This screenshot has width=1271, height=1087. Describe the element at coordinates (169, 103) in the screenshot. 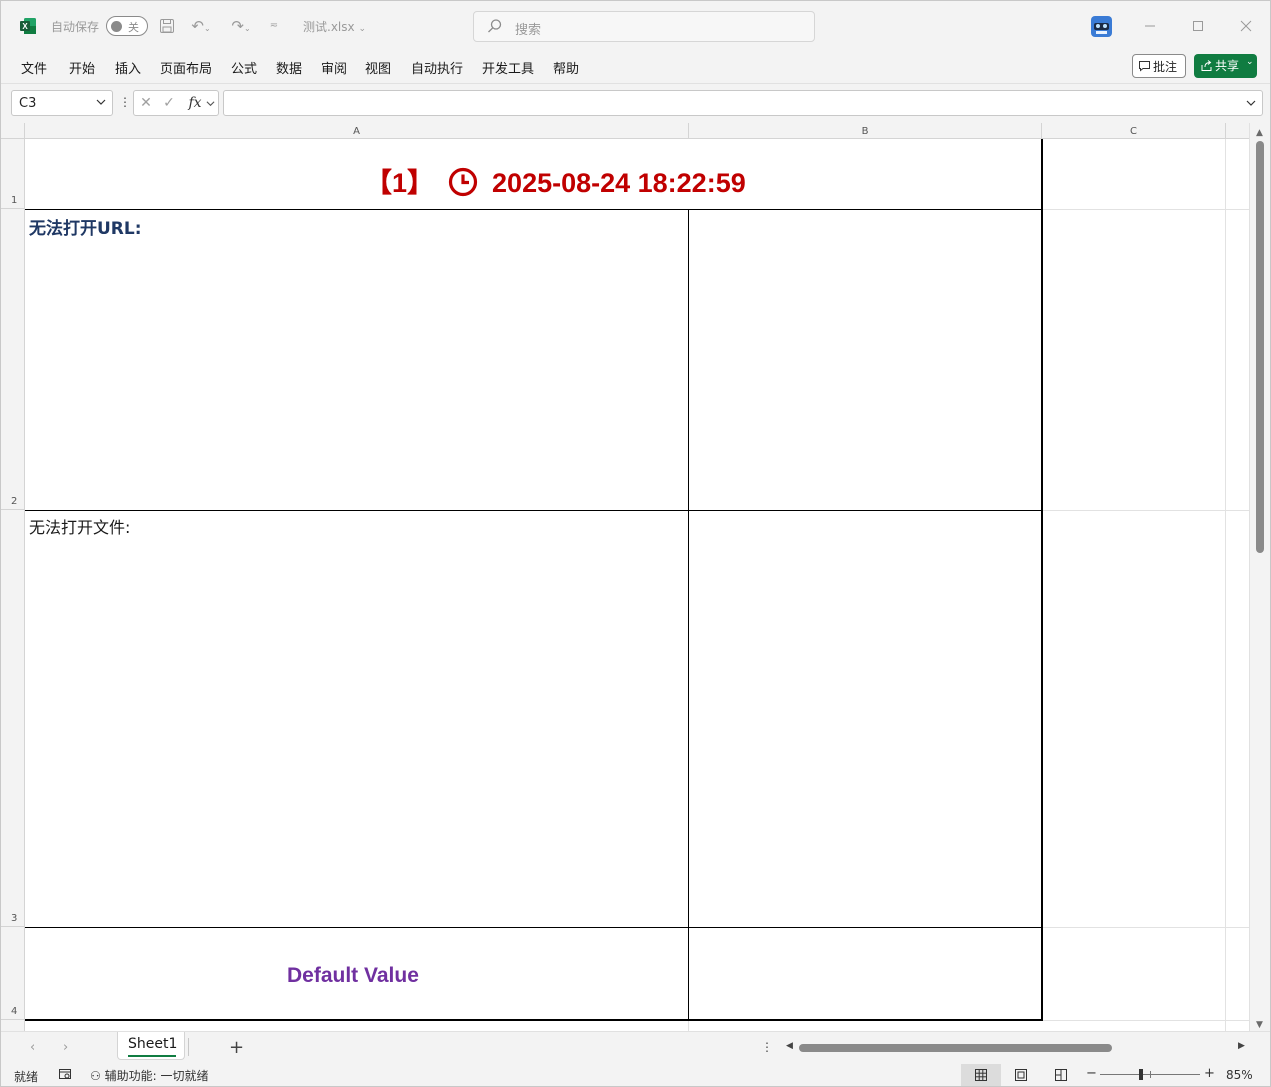

I see `confirm-icon: ✓` at that location.